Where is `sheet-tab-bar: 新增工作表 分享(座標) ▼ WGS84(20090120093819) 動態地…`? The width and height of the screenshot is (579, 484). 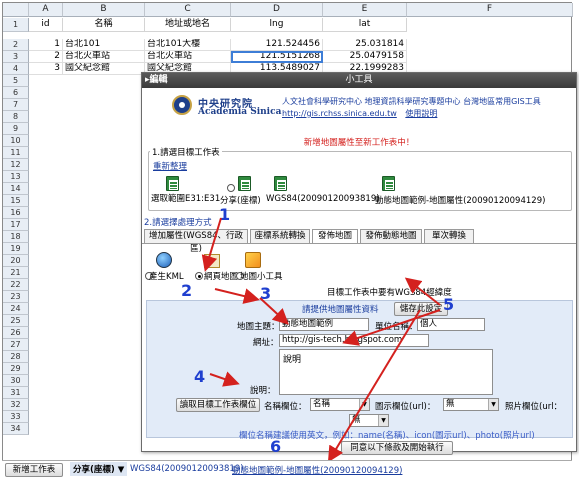
sheet-tab-bar: 新增工作表 分享(座標) ▼ WGS84(20090120093819) 動態地… is located at coordinates (287, 469).